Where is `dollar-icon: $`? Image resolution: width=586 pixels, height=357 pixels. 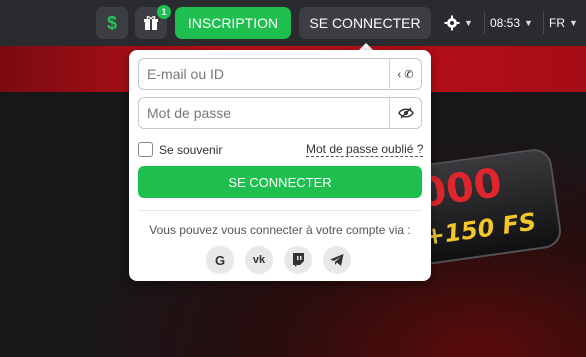 dollar-icon: $ is located at coordinates (111, 22).